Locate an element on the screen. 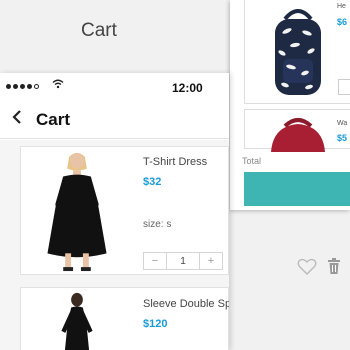 The width and height of the screenshot is (350, 350). red-bag-image is located at coordinates (298, 135).